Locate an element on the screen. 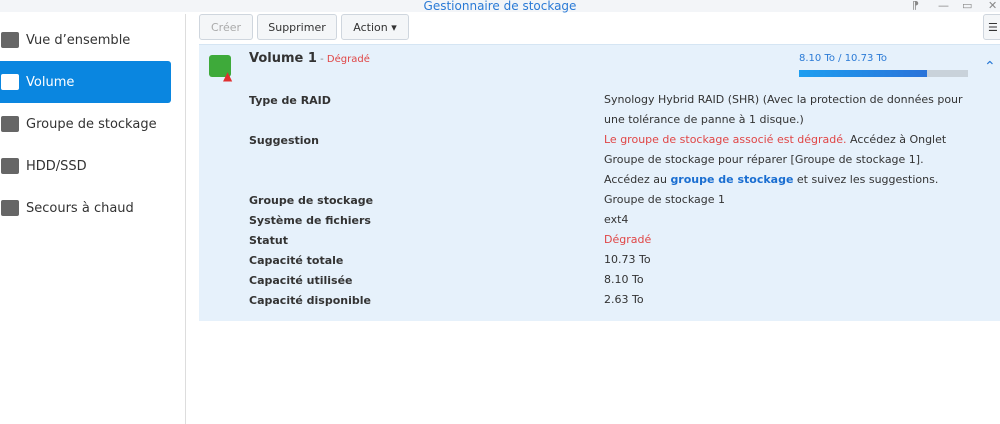  label: Vue d’ensemble is located at coordinates (78, 40).